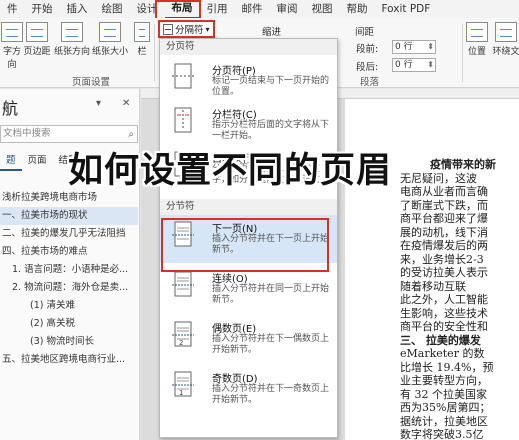 Image resolution: width=519 pixels, height=440 pixels. I want to click on orientation-button: 纸张方向, so click(72, 39).